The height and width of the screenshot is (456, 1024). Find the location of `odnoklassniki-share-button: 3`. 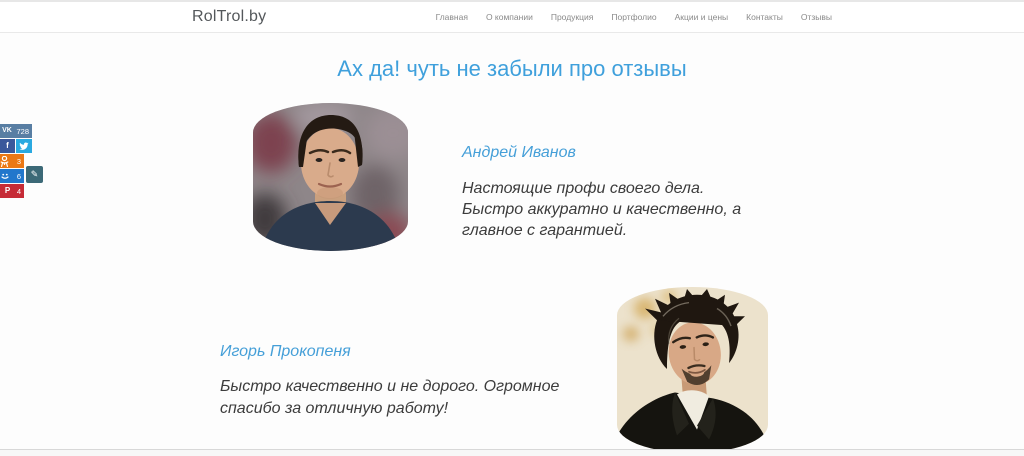

odnoklassniki-share-button: 3 is located at coordinates (12, 161).